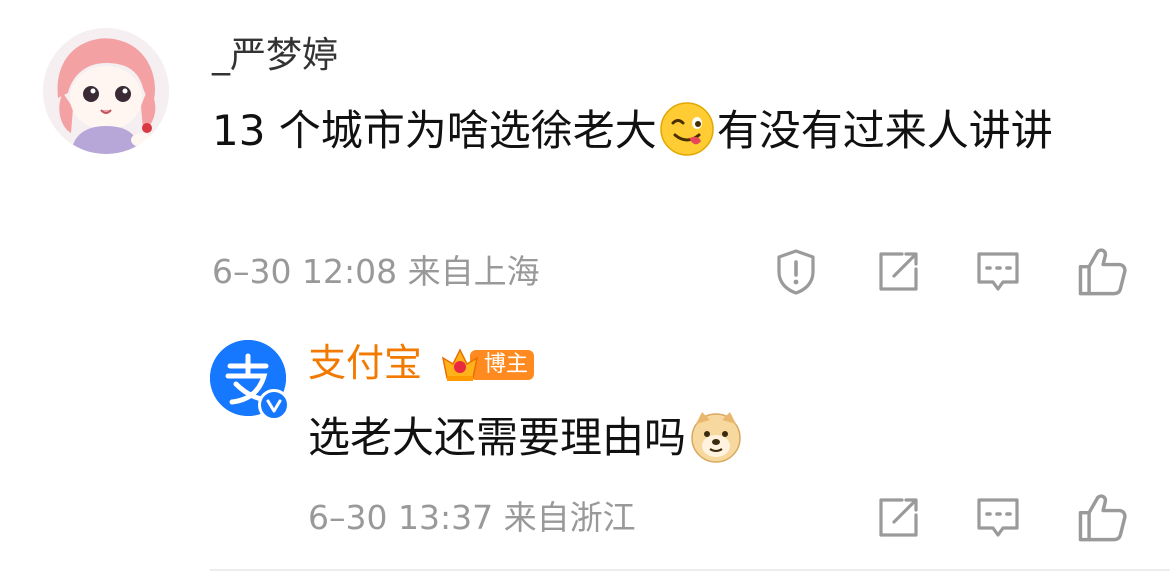 The image size is (1170, 572). Describe the element at coordinates (106, 91) in the screenshot. I see `user-avatar` at that location.